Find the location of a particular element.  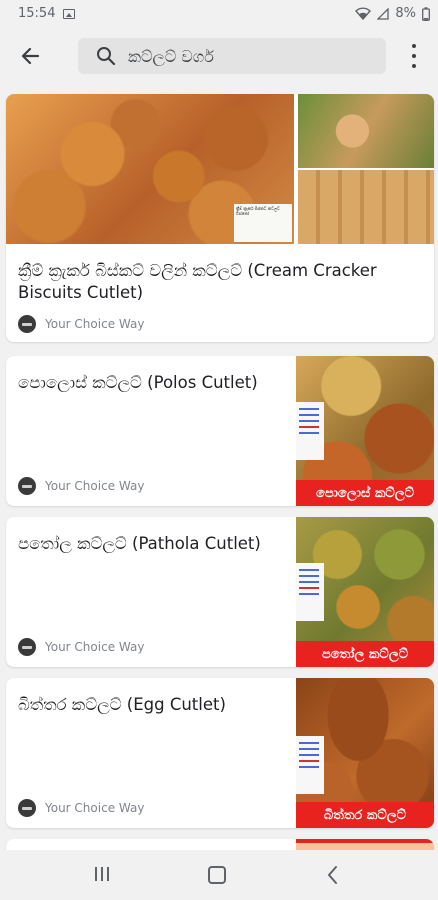

status-left: 15:54 is located at coordinates (47, 13).